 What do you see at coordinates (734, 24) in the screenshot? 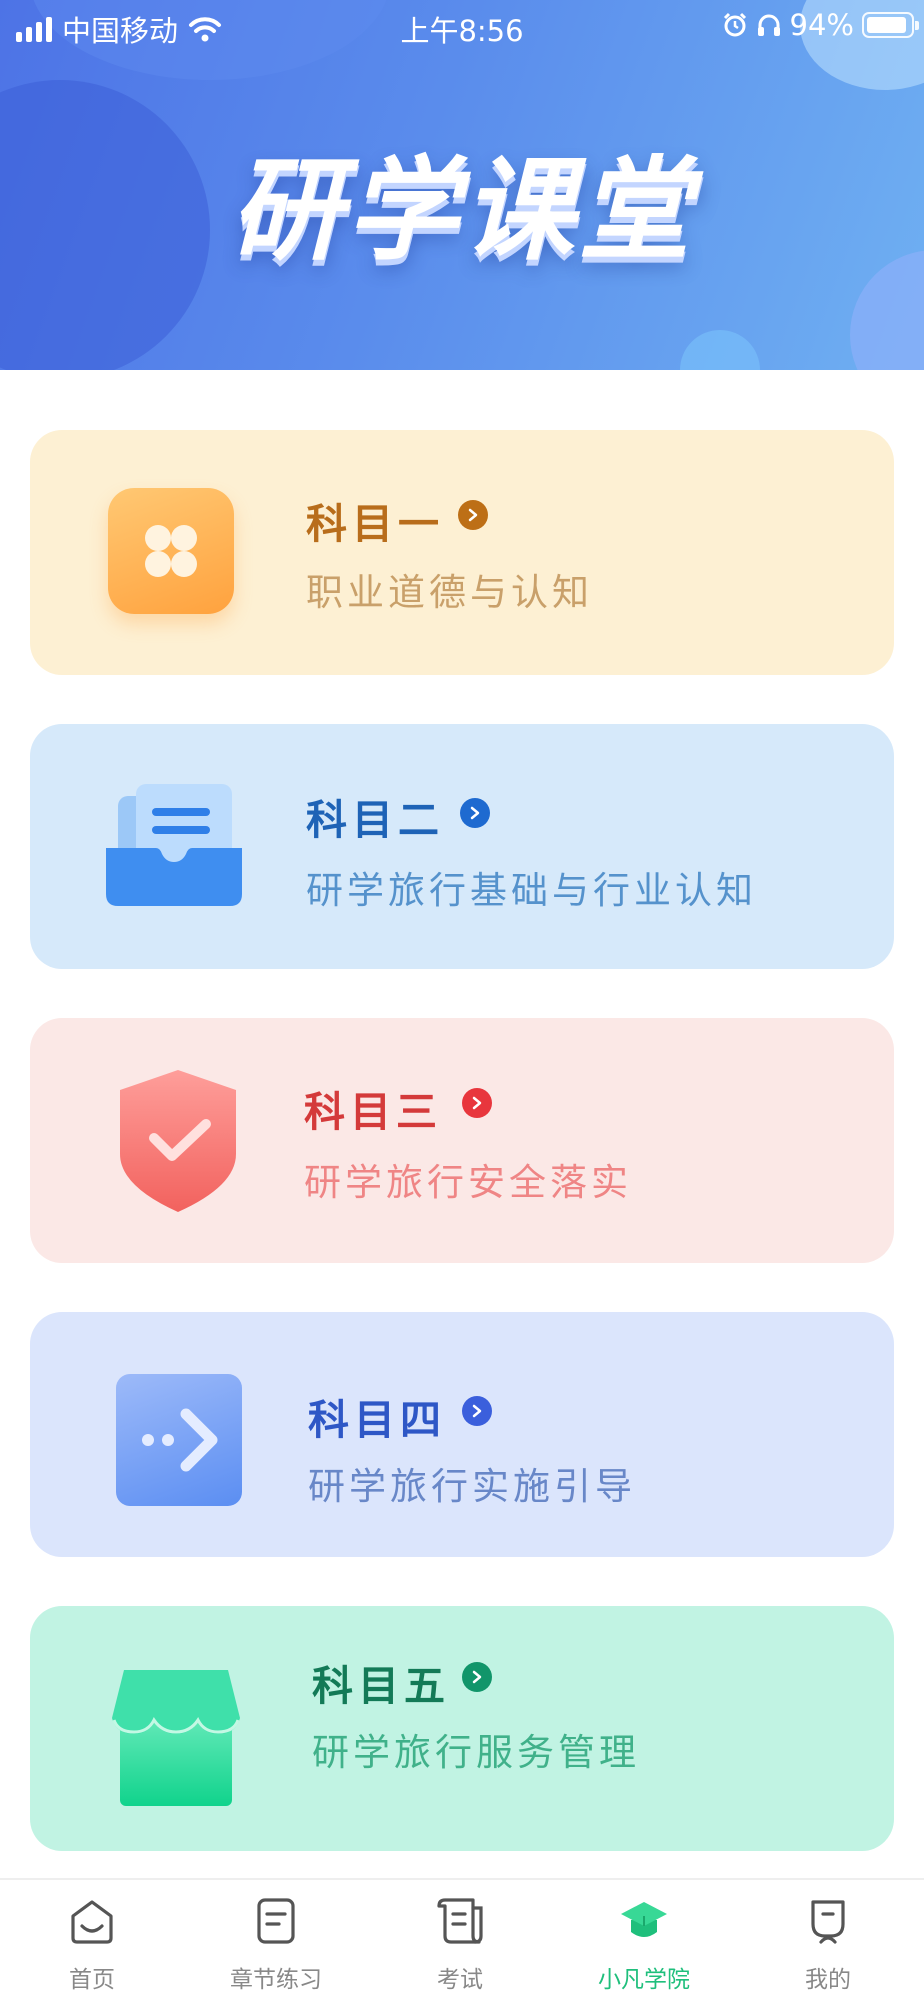
I see `alarm-icon` at bounding box center [734, 24].